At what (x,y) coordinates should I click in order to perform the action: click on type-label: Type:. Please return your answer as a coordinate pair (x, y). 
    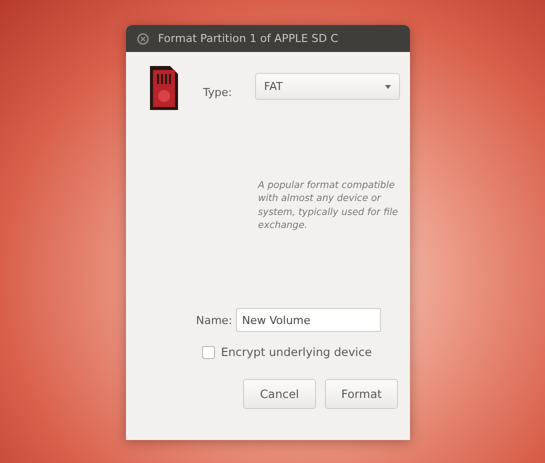
    Looking at the image, I should click on (218, 92).